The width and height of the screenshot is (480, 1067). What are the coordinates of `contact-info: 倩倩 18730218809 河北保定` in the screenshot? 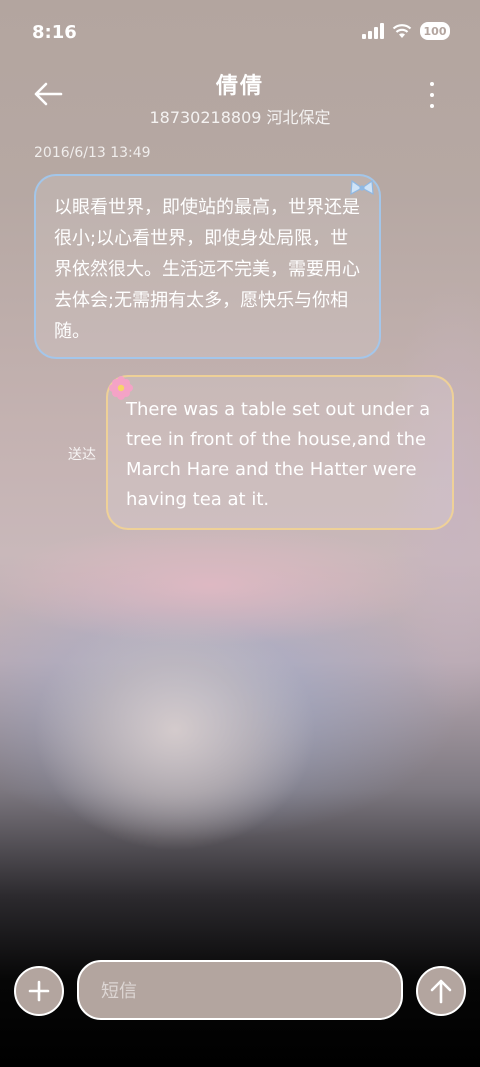 It's located at (240, 98).